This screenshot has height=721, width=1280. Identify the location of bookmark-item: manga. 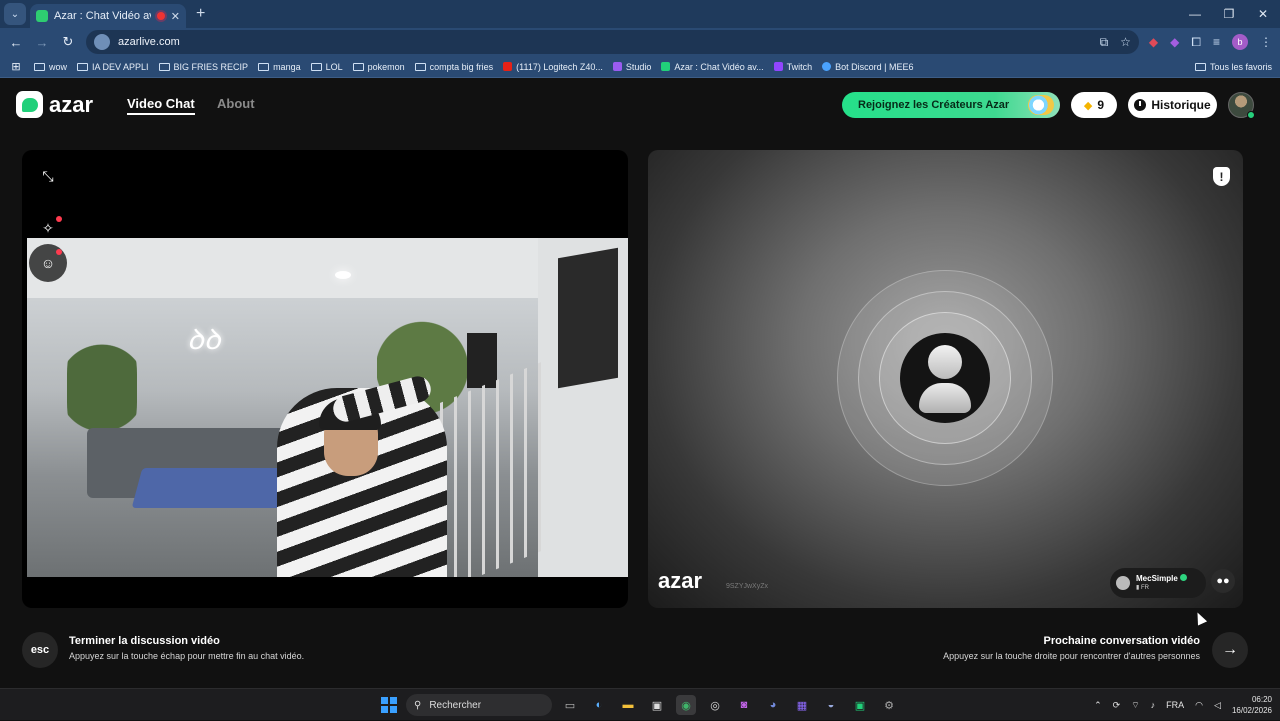
(279, 67).